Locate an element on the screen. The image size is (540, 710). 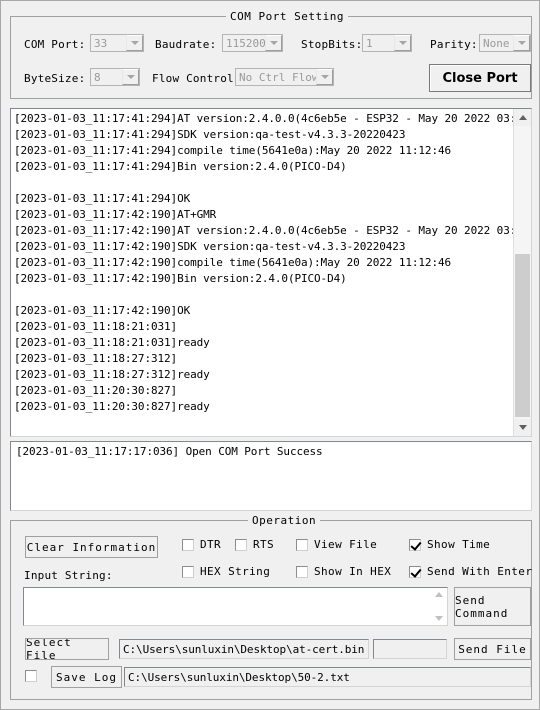
baudrate-value: 115200 is located at coordinates (246, 43).